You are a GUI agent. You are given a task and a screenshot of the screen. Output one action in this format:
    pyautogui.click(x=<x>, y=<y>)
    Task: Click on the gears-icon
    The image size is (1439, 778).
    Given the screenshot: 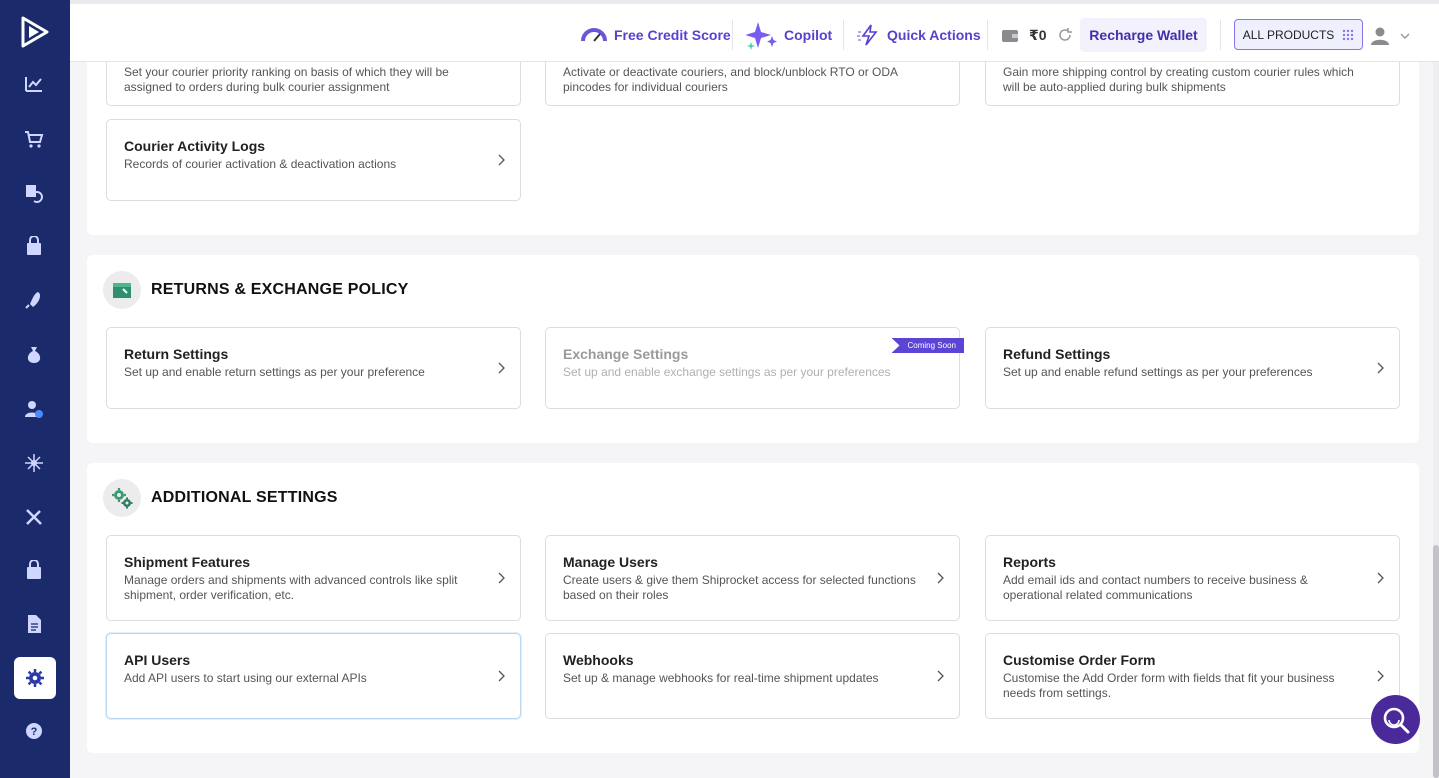 What is the action you would take?
    pyautogui.click(x=122, y=498)
    